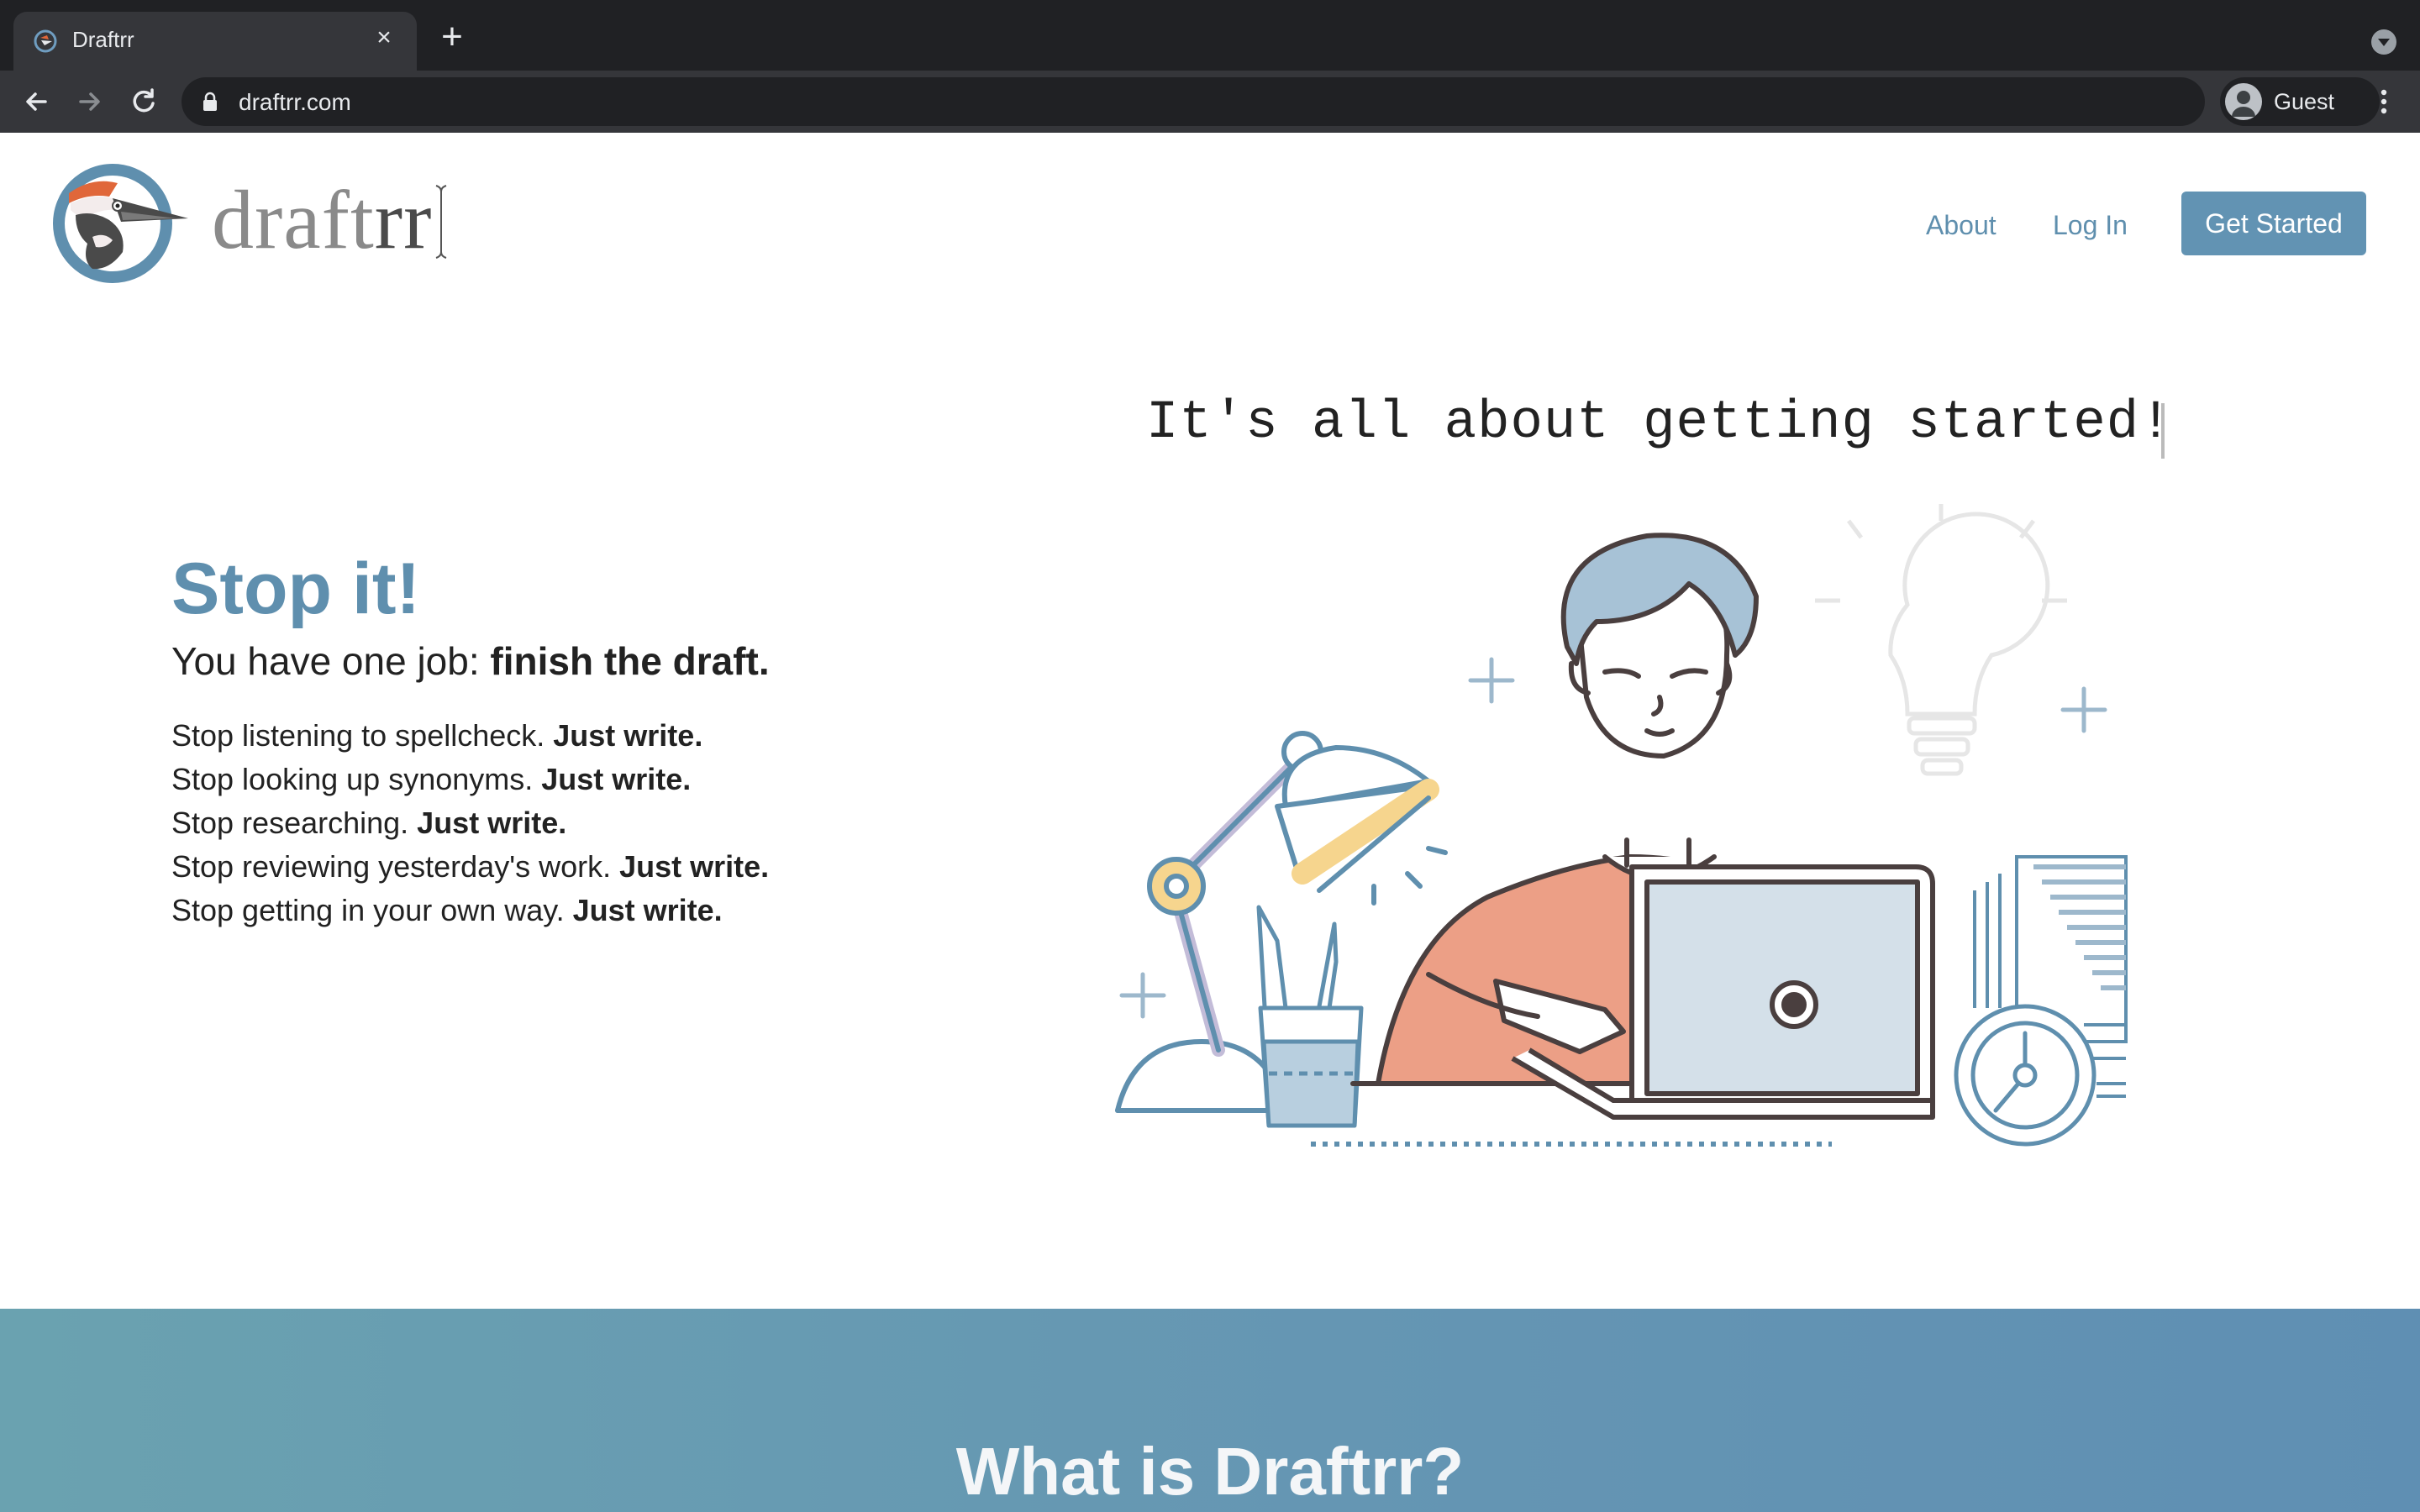 This screenshot has width=2420, height=1512. Describe the element at coordinates (1210, 217) in the screenshot. I see `site-header: draftrr About Log In Get Started` at that location.